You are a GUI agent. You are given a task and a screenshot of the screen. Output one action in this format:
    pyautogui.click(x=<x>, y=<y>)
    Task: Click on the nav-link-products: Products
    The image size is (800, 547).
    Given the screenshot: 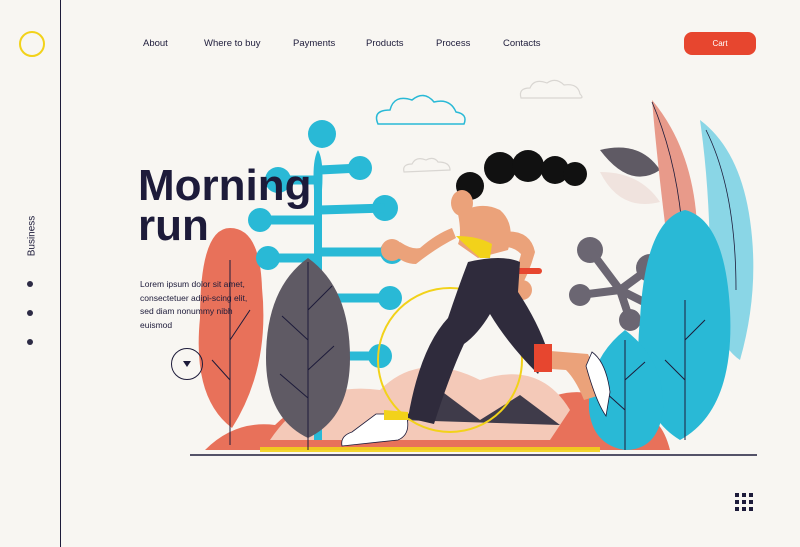 What is the action you would take?
    pyautogui.click(x=385, y=43)
    